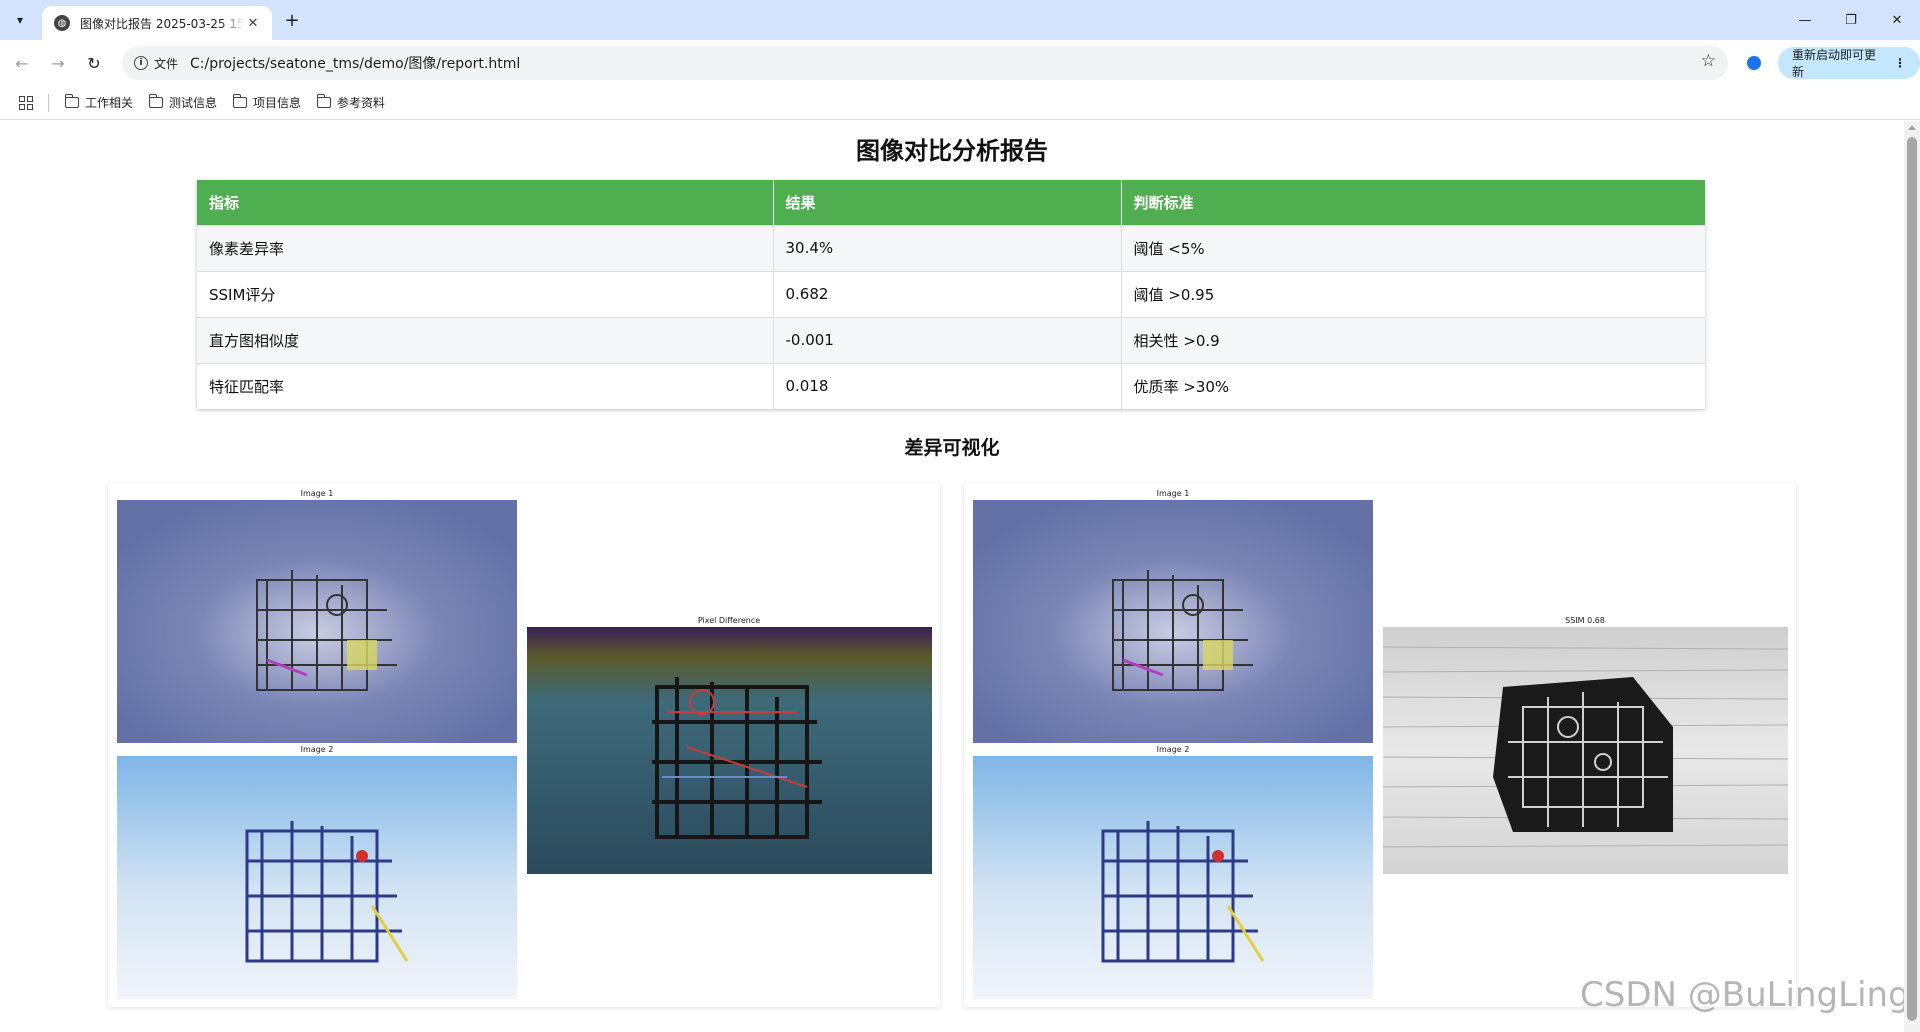 The height and width of the screenshot is (1032, 1920). I want to click on column-header: 判断标准, so click(1413, 202).